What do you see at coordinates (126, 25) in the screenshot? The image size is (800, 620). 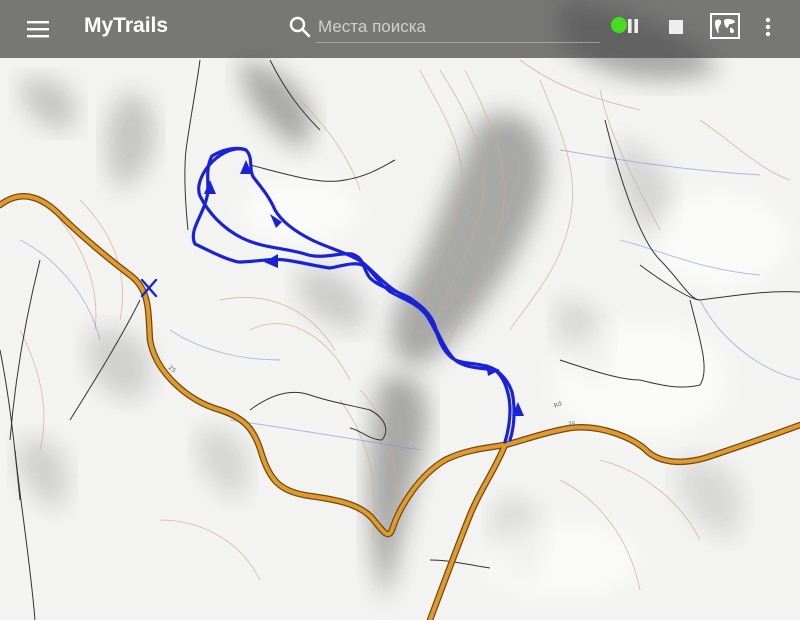 I see `app-title: MyTrails` at bounding box center [126, 25].